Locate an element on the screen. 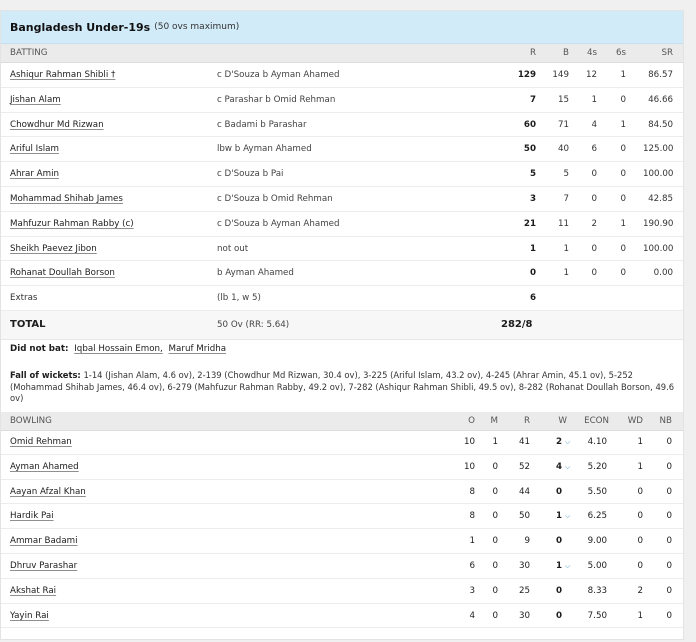 The height and width of the screenshot is (642, 696). extras-label: Extras is located at coordinates (24, 298).